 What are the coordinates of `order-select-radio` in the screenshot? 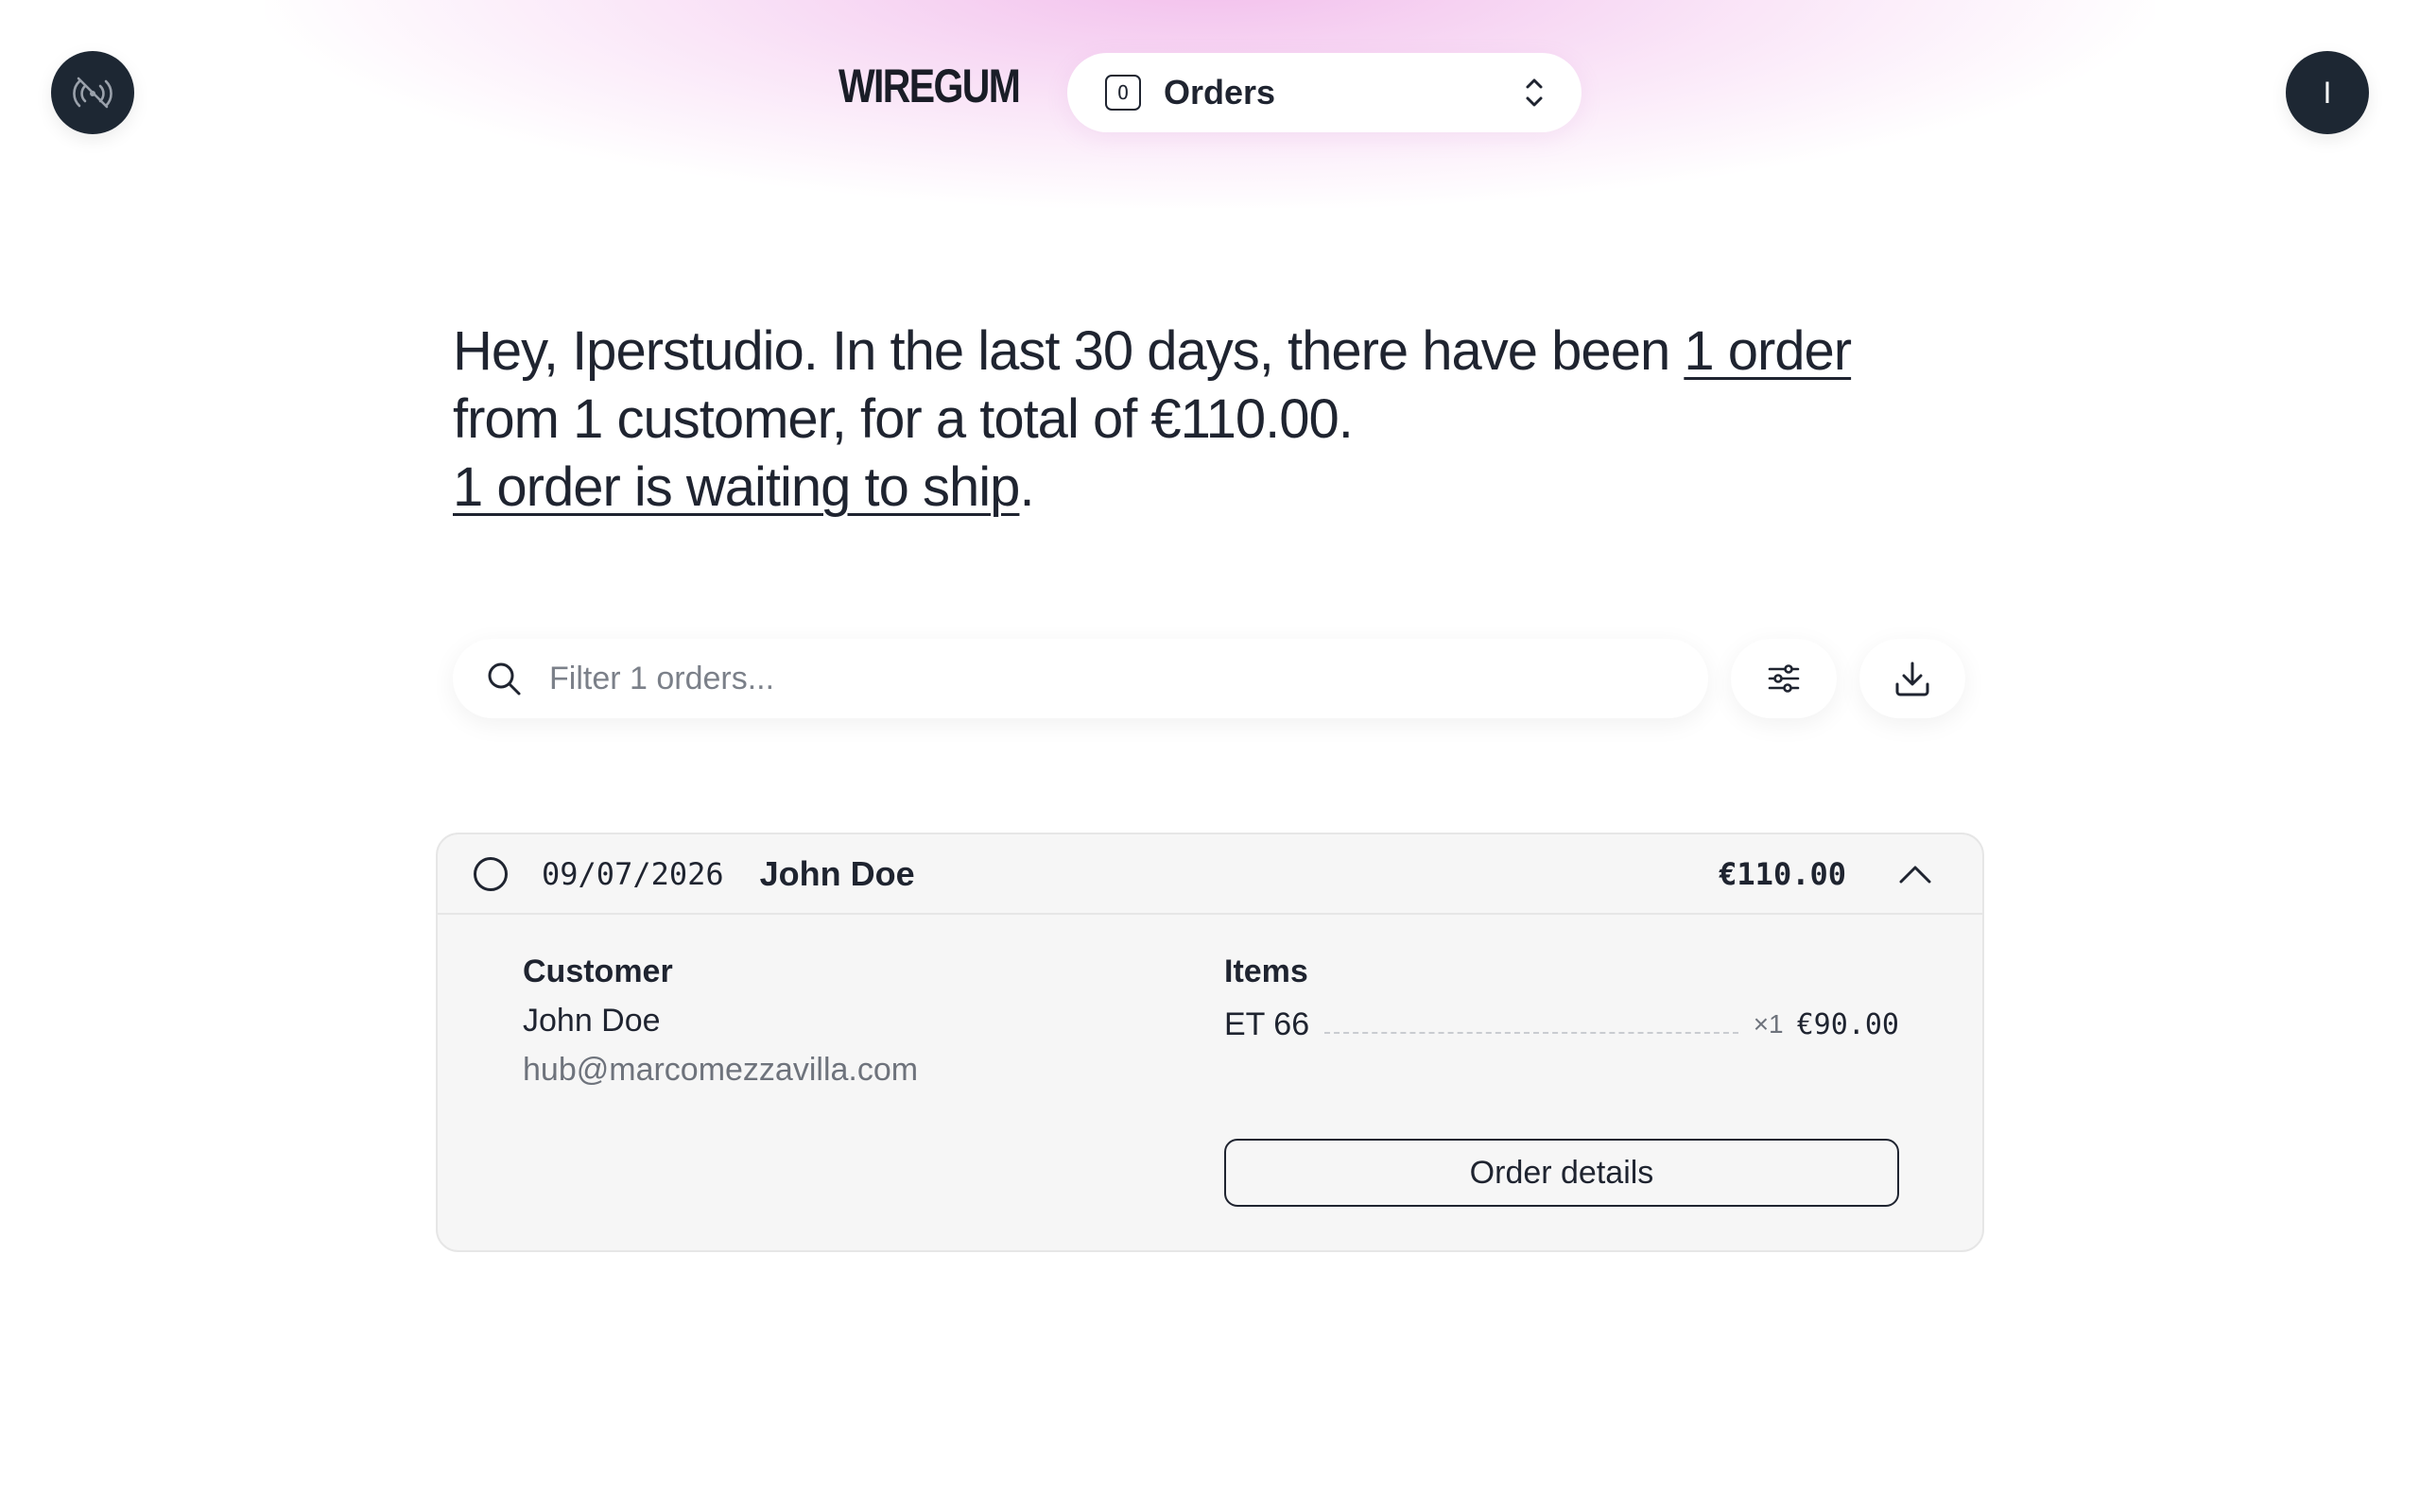 It's located at (491, 873).